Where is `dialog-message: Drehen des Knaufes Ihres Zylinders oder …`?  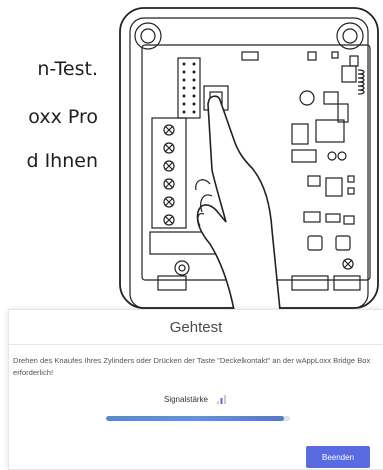 dialog-message: Drehen des Knaufes Ihres Zylinders oder … is located at coordinates (192, 366).